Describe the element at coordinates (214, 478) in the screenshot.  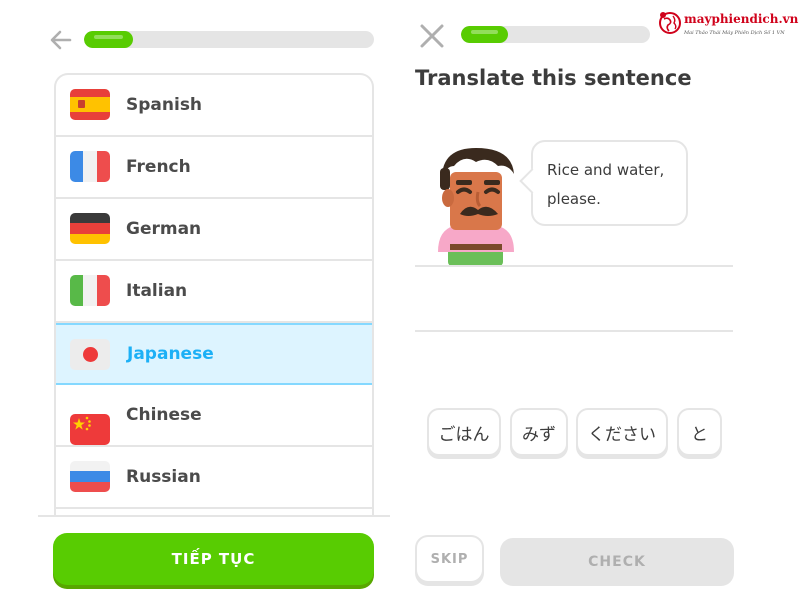
I see `language-option-russian: Russian` at that location.